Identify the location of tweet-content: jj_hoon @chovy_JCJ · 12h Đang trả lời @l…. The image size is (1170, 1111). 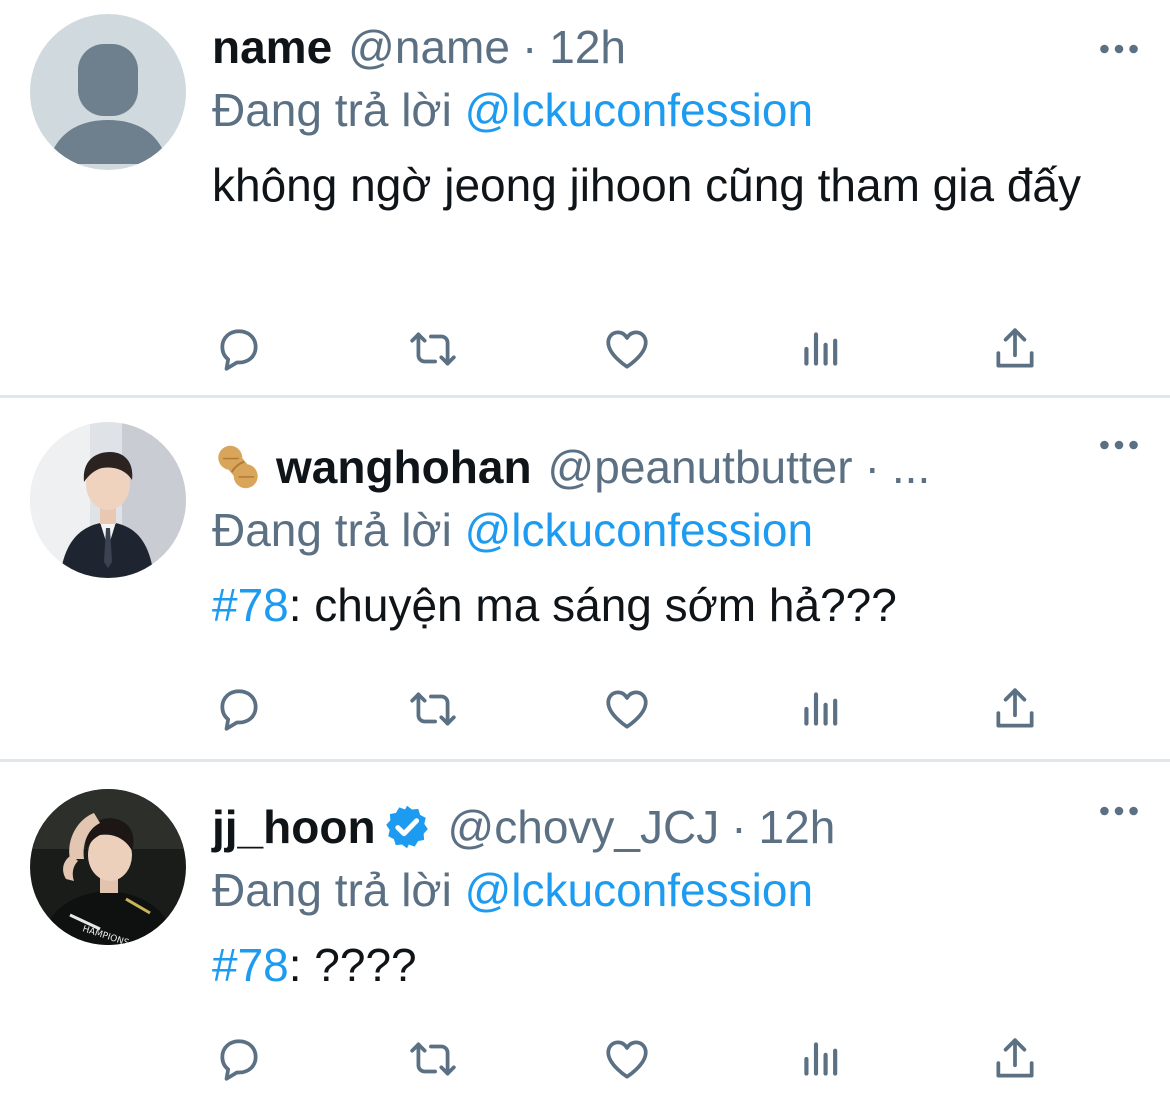
(671, 897).